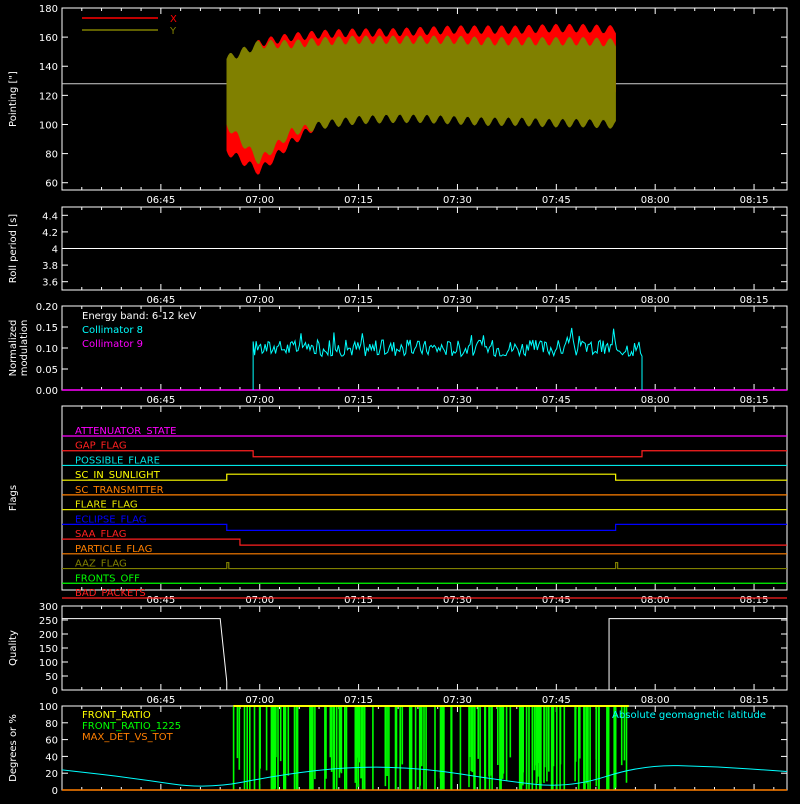 Image resolution: width=800 pixels, height=804 pixels. Describe the element at coordinates (160, 200) in the screenshot. I see `pointing-xtick-label: 06:45` at that location.